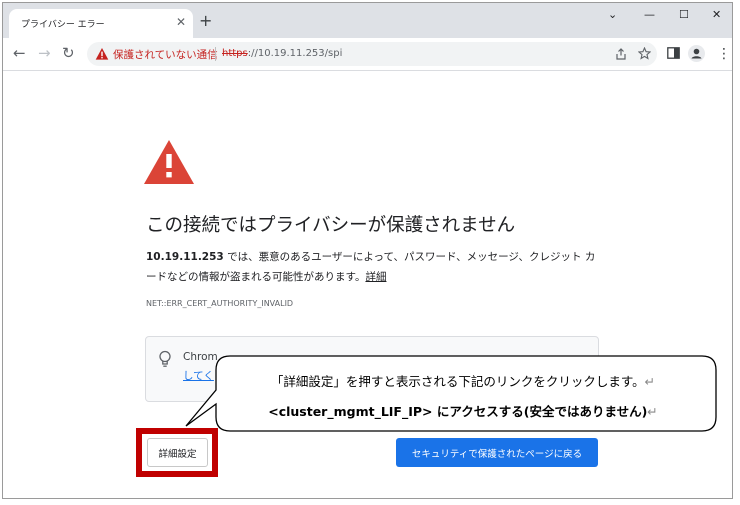 The height and width of the screenshot is (505, 740). What do you see at coordinates (451, 393) in the screenshot?
I see `callout-bubble` at bounding box center [451, 393].